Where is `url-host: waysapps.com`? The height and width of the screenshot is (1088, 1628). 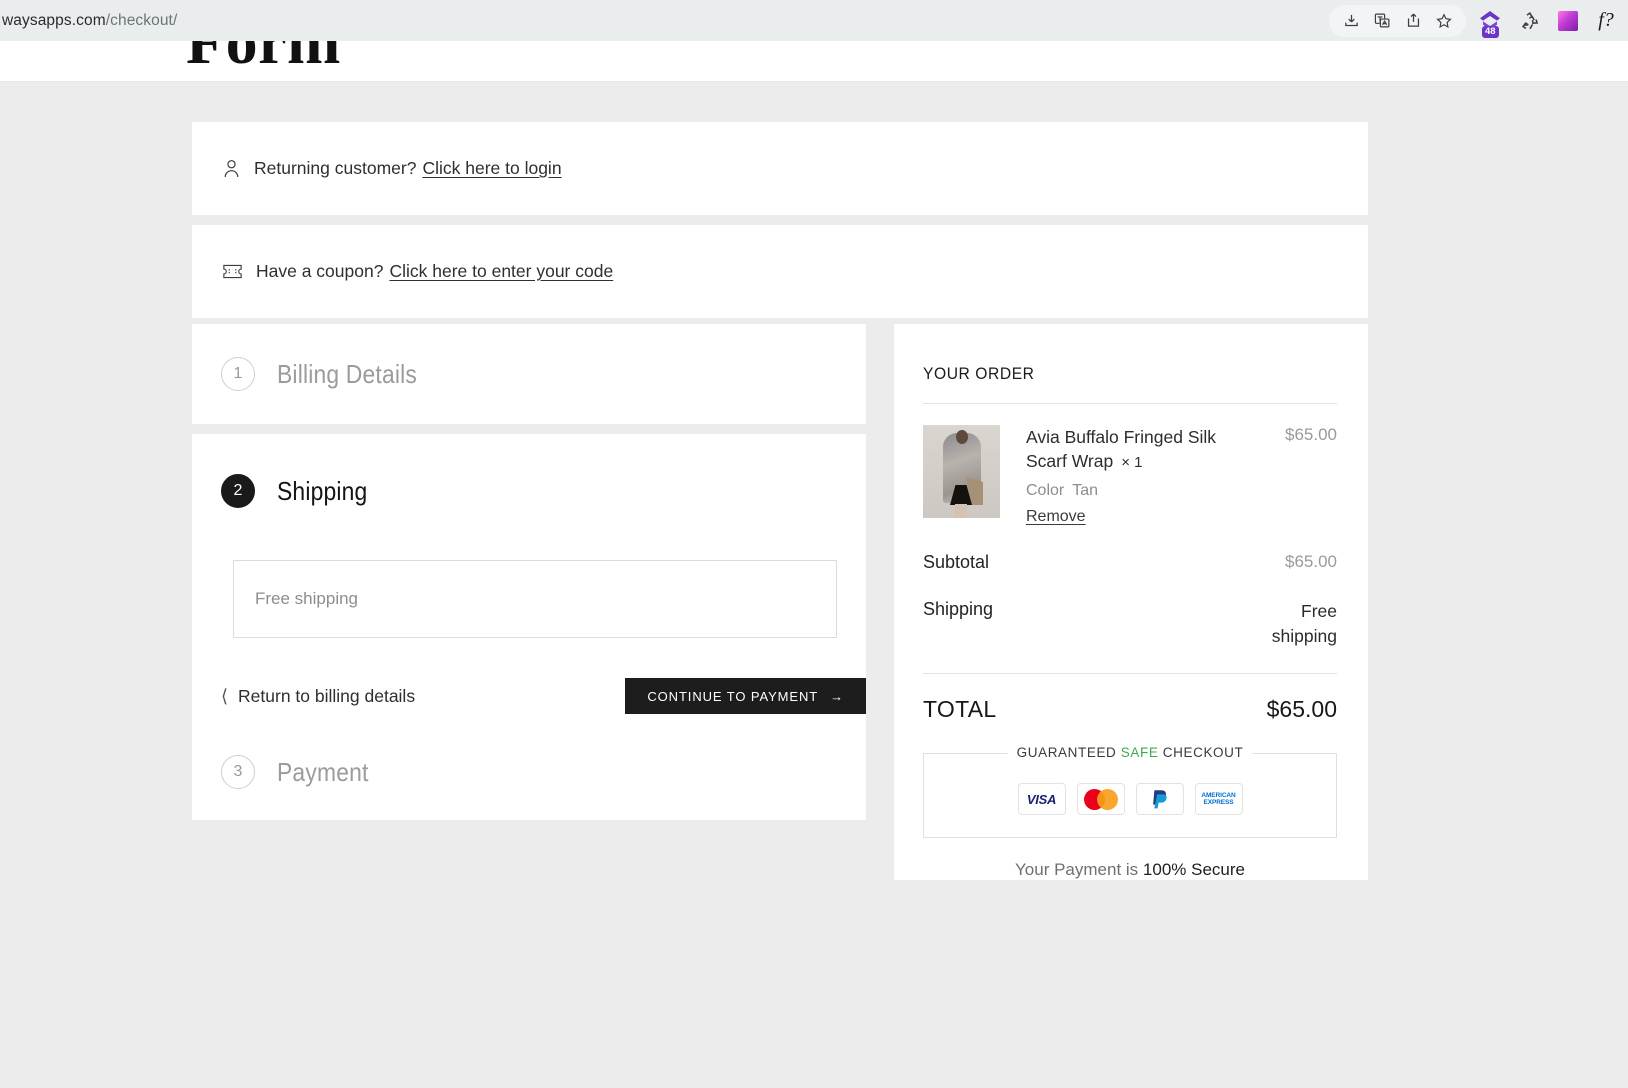 url-host: waysapps.com is located at coordinates (54, 20).